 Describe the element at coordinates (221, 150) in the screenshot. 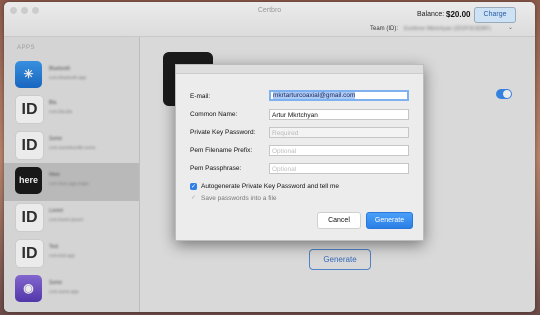

I see `pem-filename-prefix-label: Pem Filename Prefix:` at that location.